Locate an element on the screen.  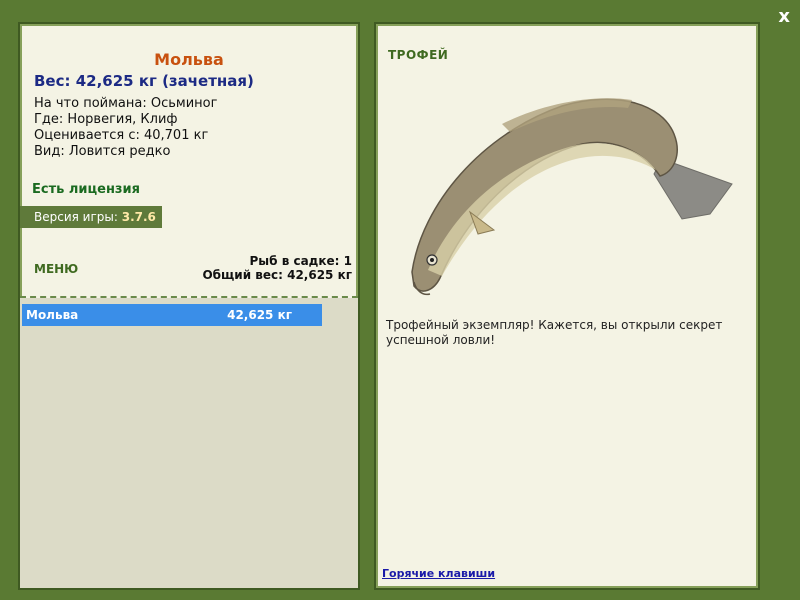
fish-count: Рыб в садке: 1 is located at coordinates (301, 261).